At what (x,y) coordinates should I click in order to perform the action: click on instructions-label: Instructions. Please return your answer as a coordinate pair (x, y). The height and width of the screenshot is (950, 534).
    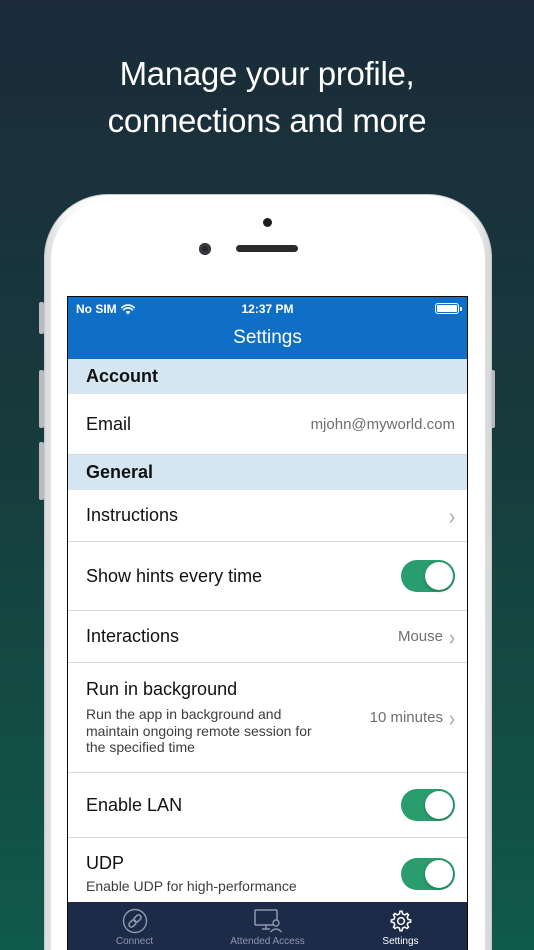
    Looking at the image, I should click on (132, 515).